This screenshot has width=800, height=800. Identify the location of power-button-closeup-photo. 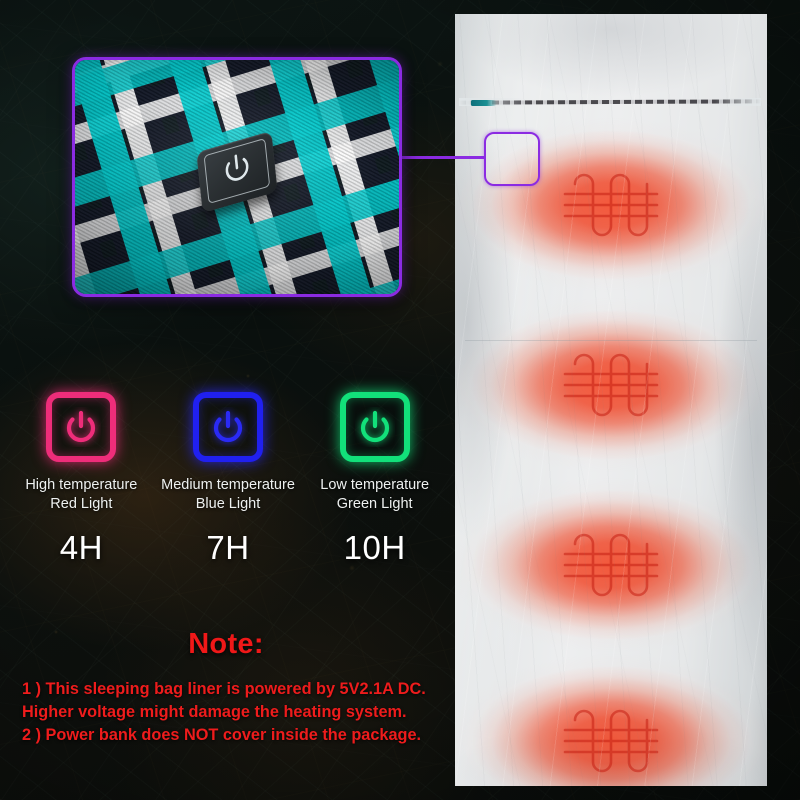
(237, 177).